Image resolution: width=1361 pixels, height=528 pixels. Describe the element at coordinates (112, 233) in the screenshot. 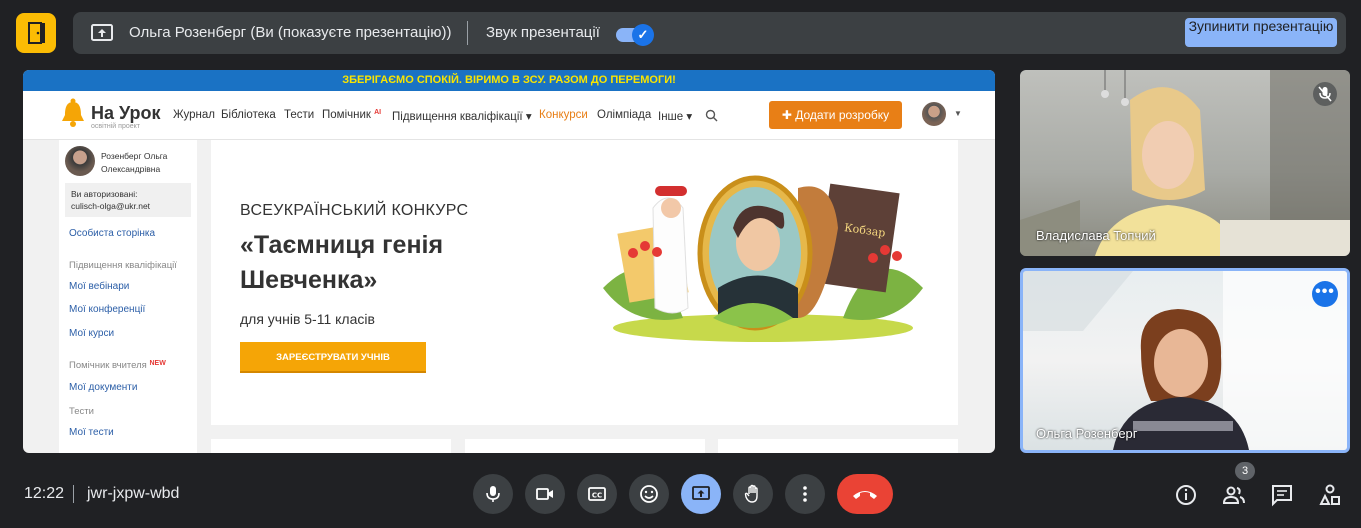

I see `sidebar-item-personal-page: Особиста сторінка` at that location.